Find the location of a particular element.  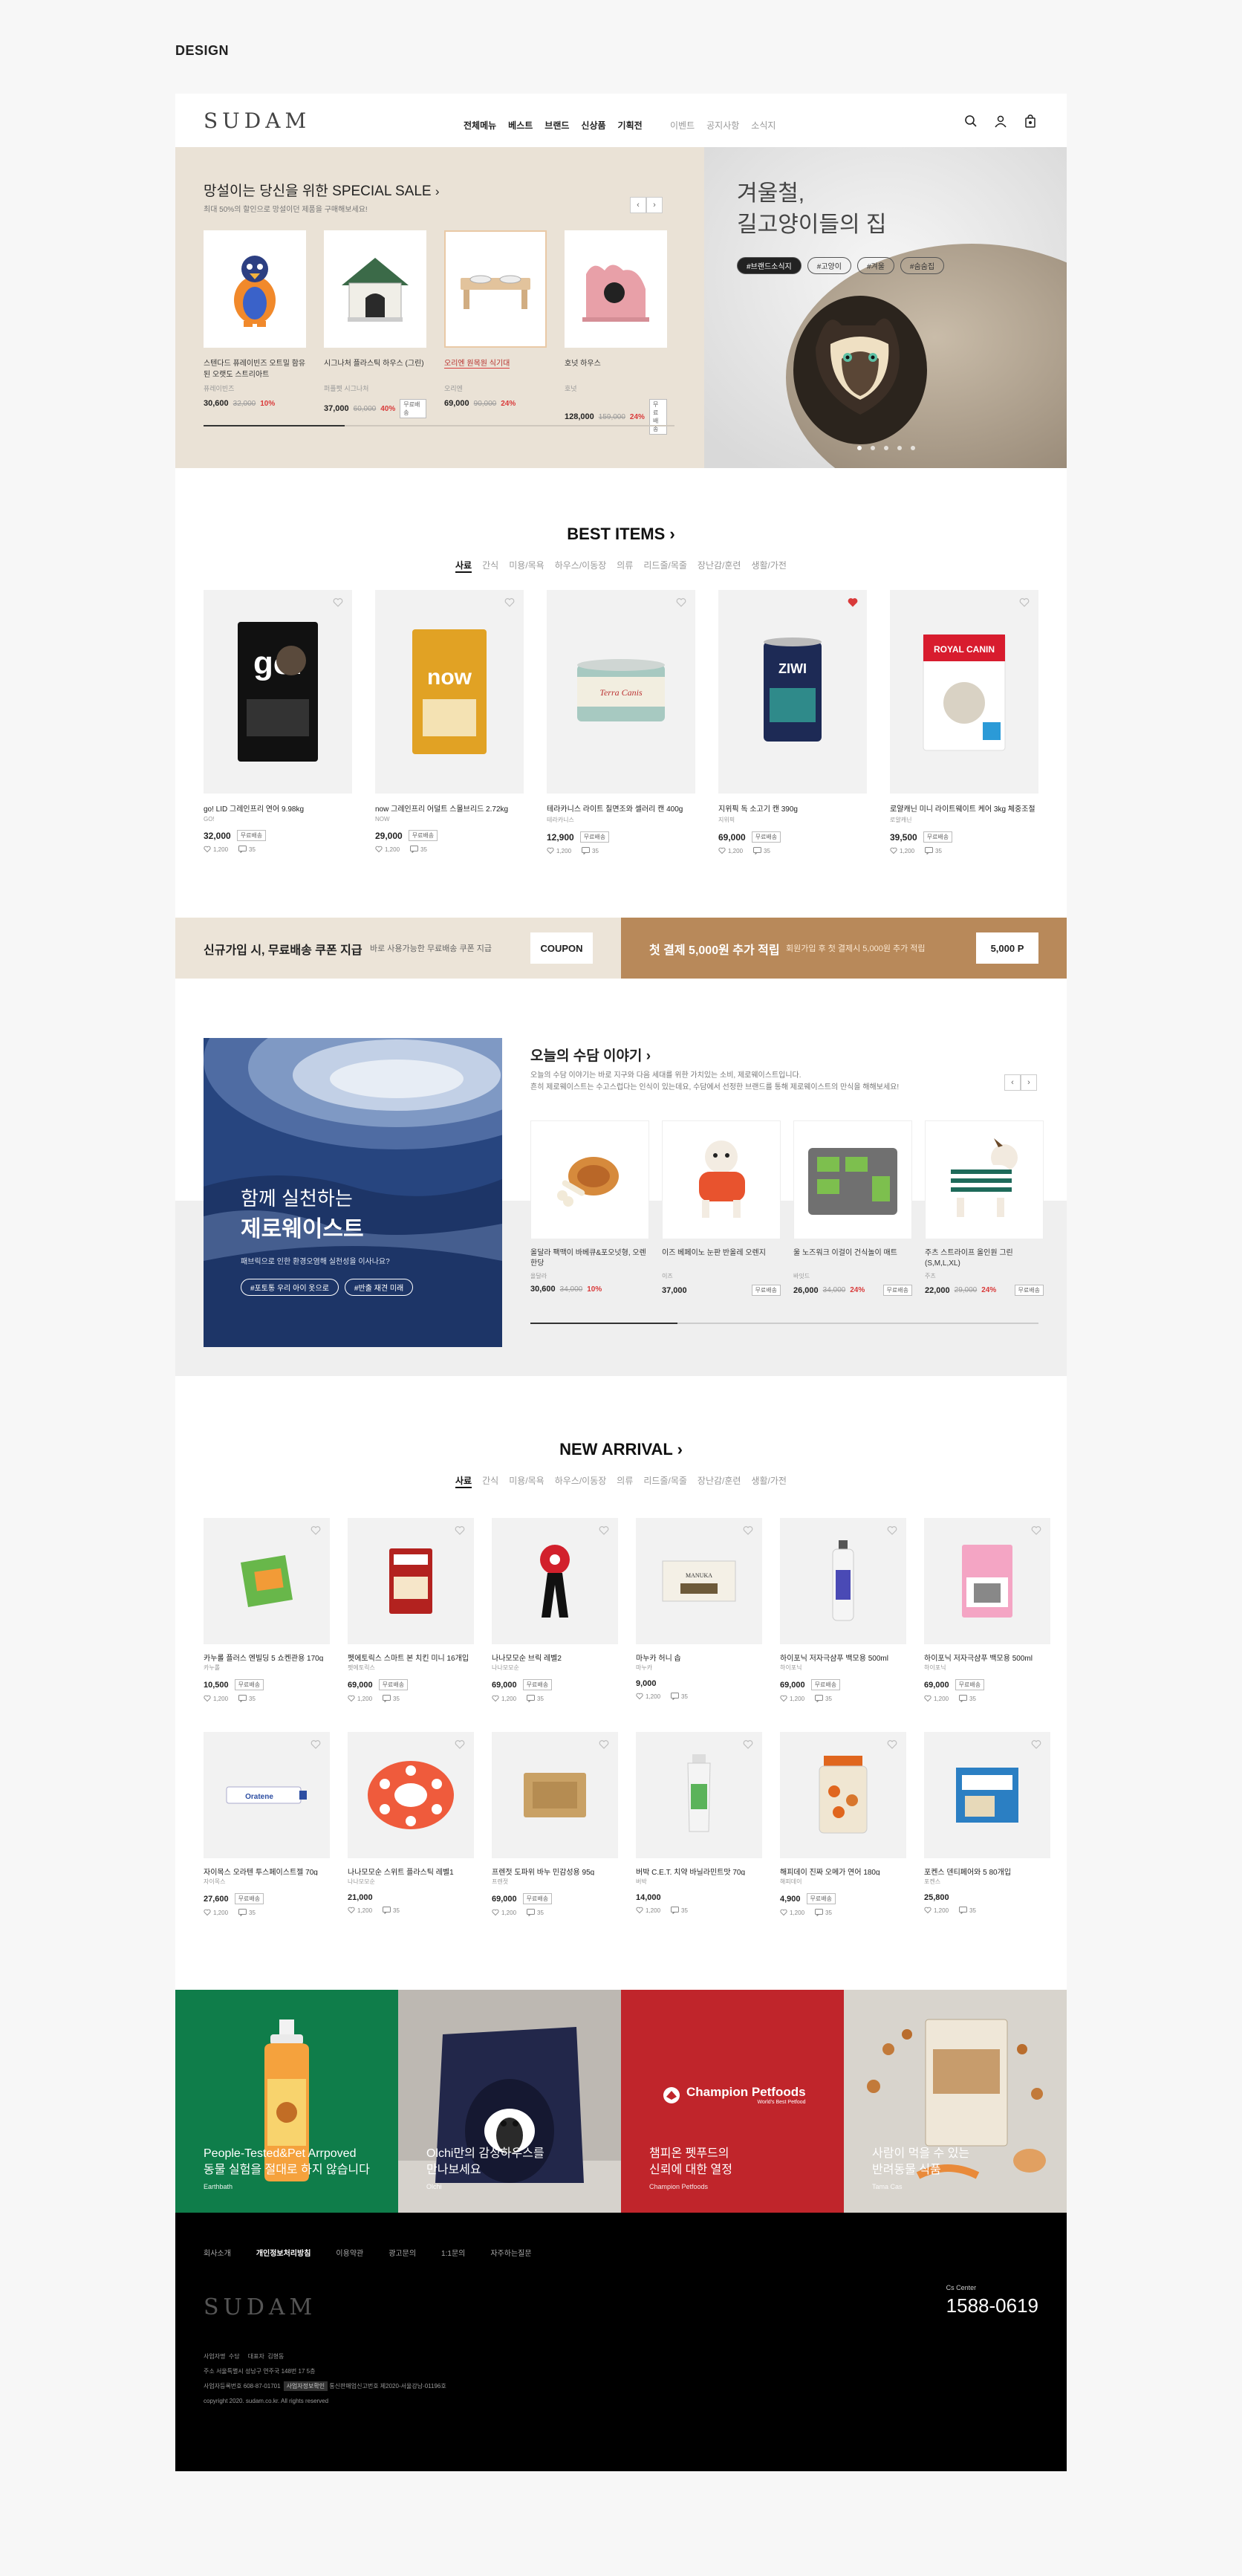

product-name: 해피데이 진짜 오메가 연어 180g is located at coordinates (843, 1870).